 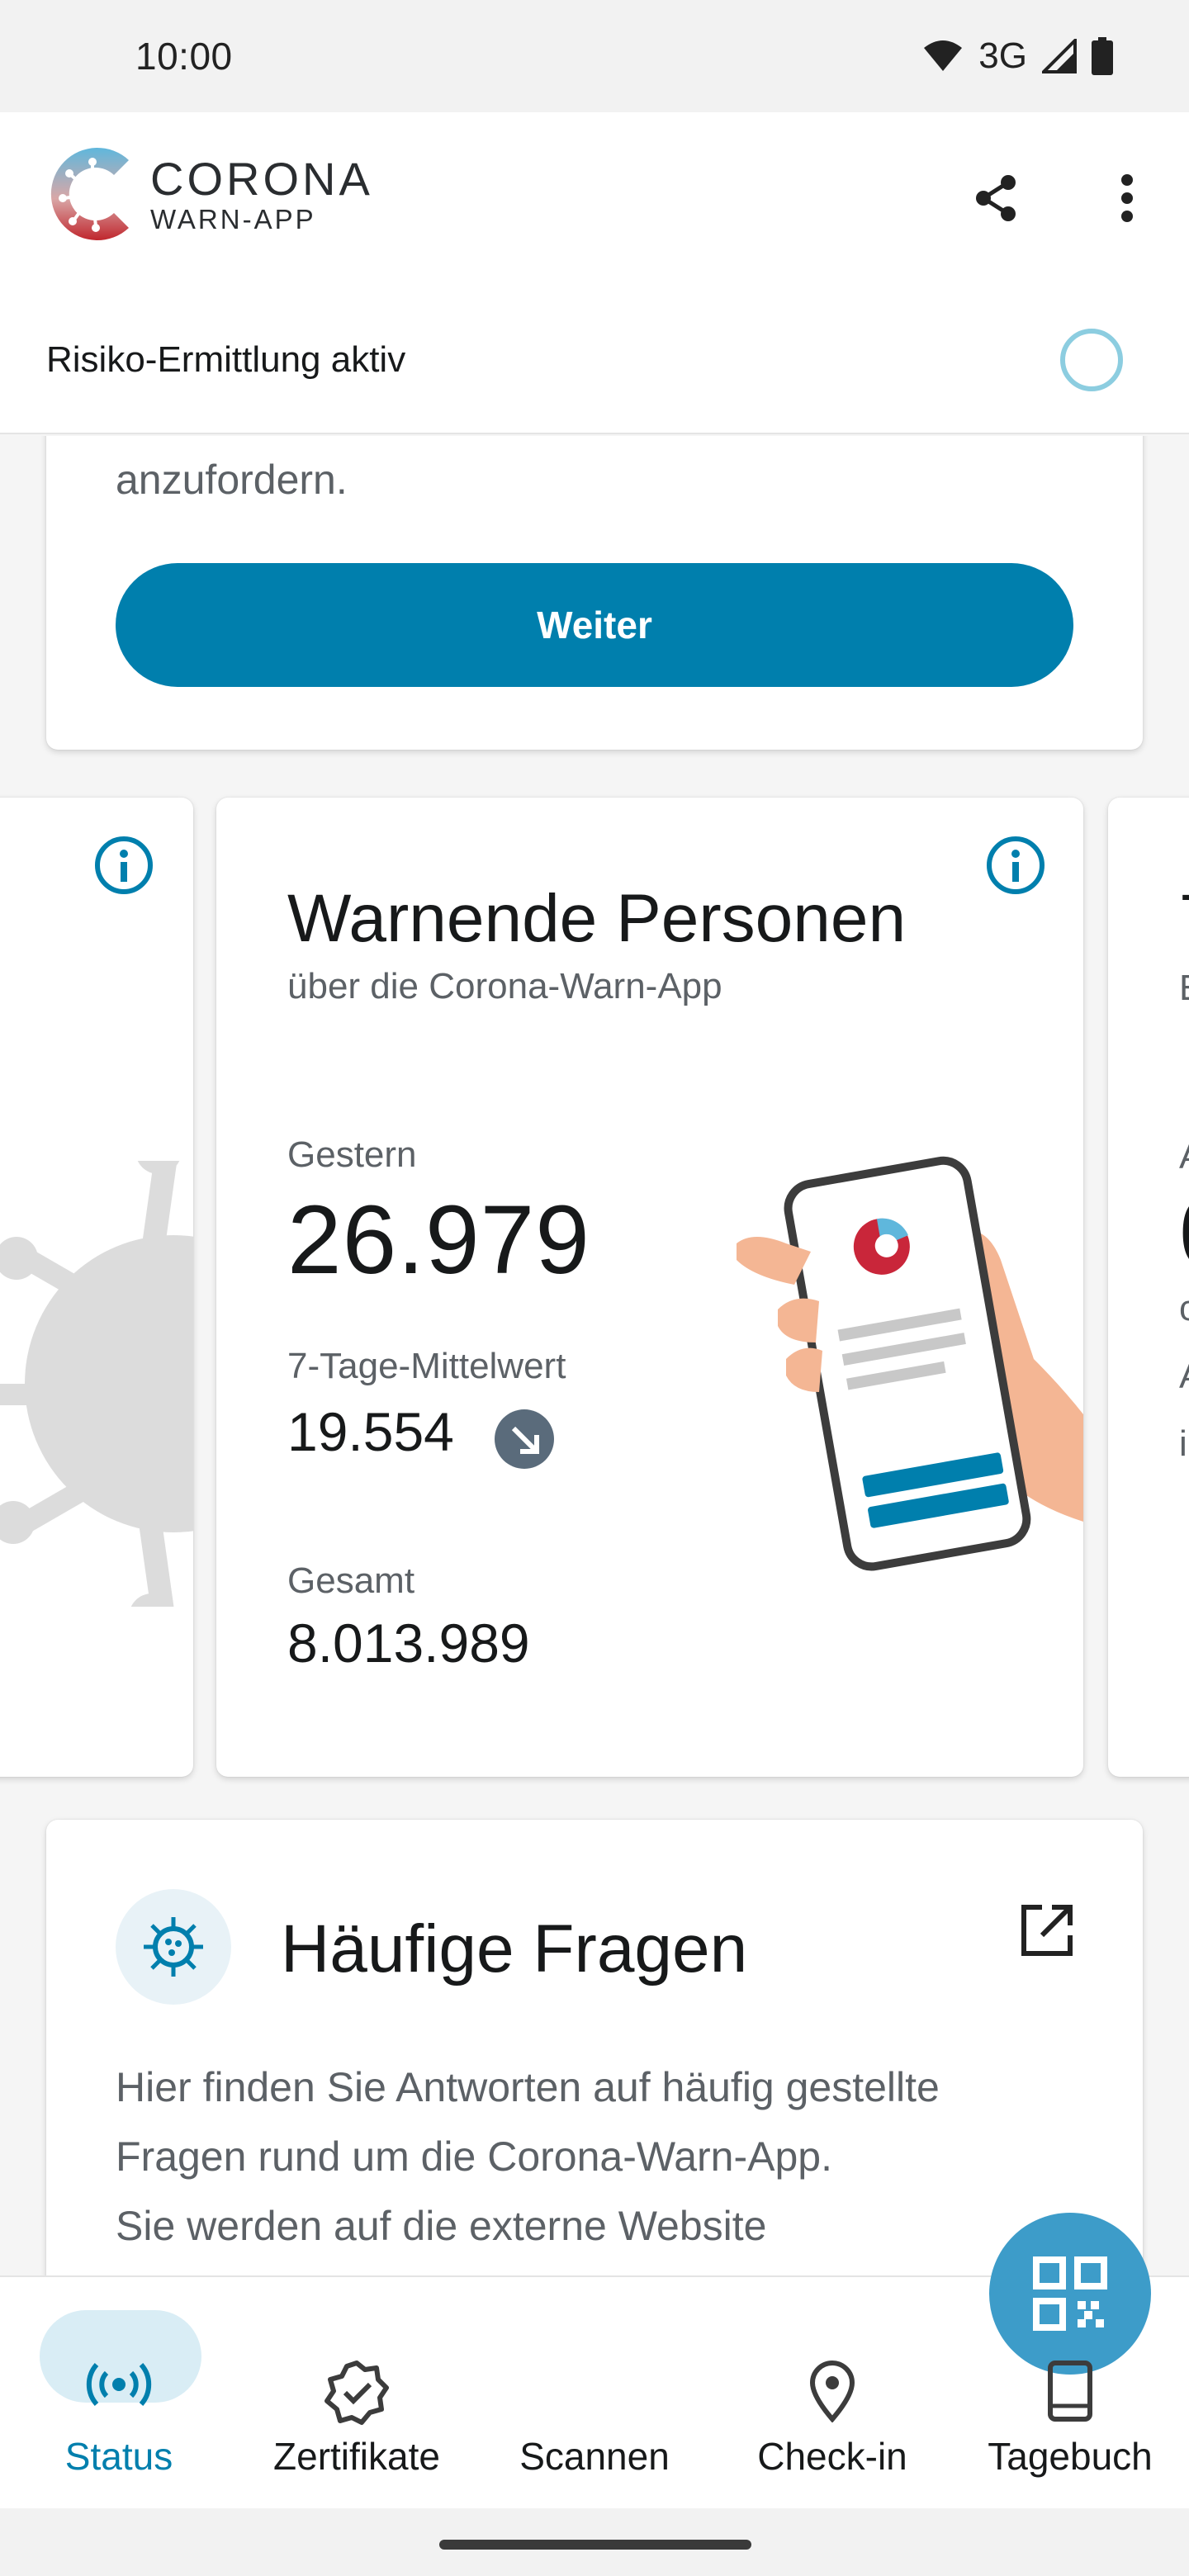 I want to click on stat-card-previous, so click(x=96, y=1287).